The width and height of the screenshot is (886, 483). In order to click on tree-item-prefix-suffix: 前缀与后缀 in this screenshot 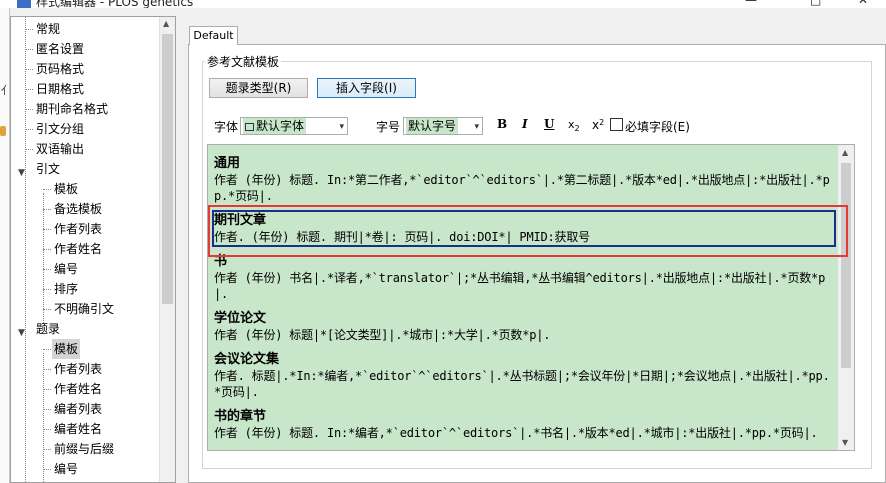, I will do `click(86, 449)`.